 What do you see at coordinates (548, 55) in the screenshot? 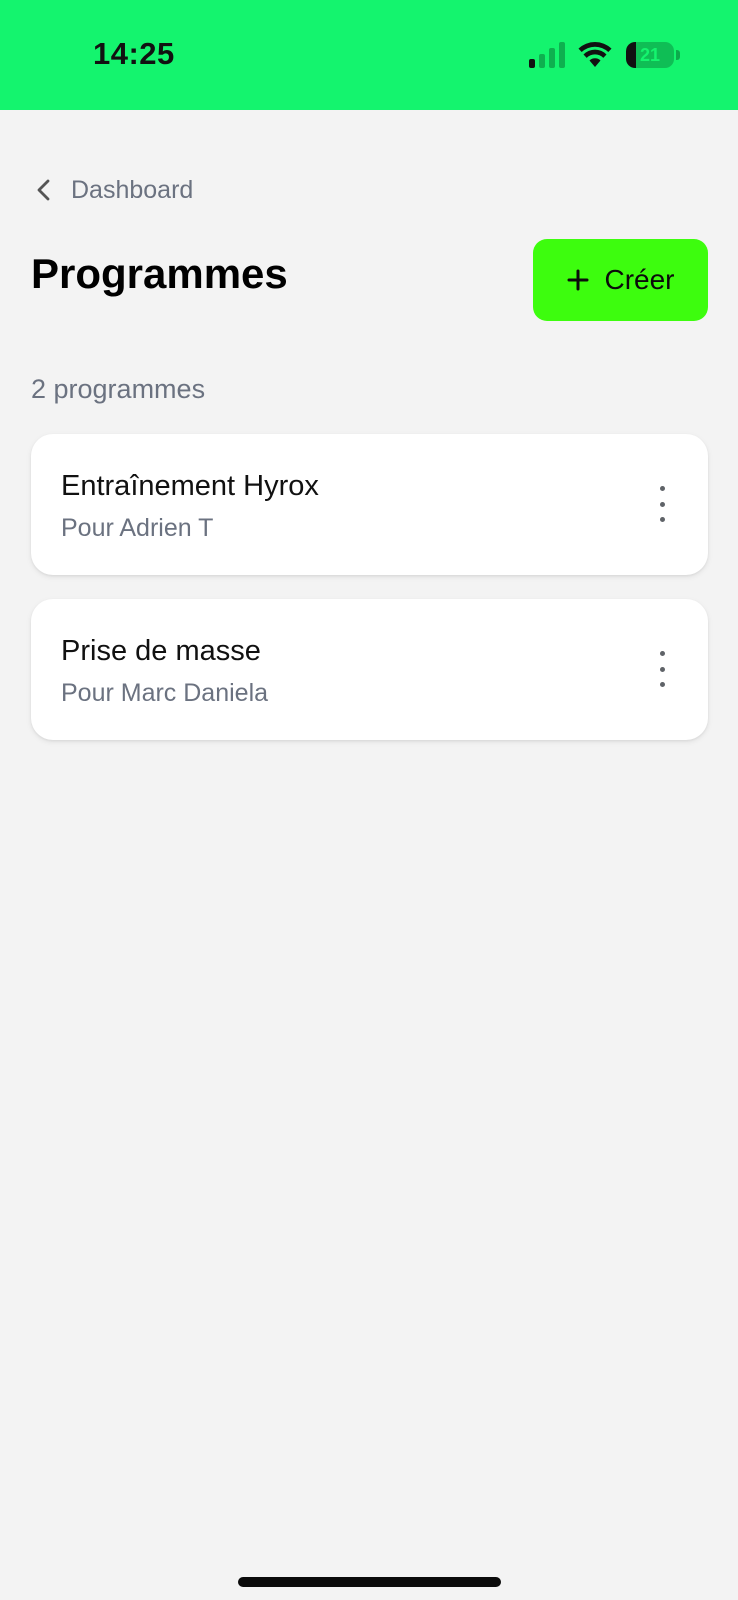
I see `signal-icon` at bounding box center [548, 55].